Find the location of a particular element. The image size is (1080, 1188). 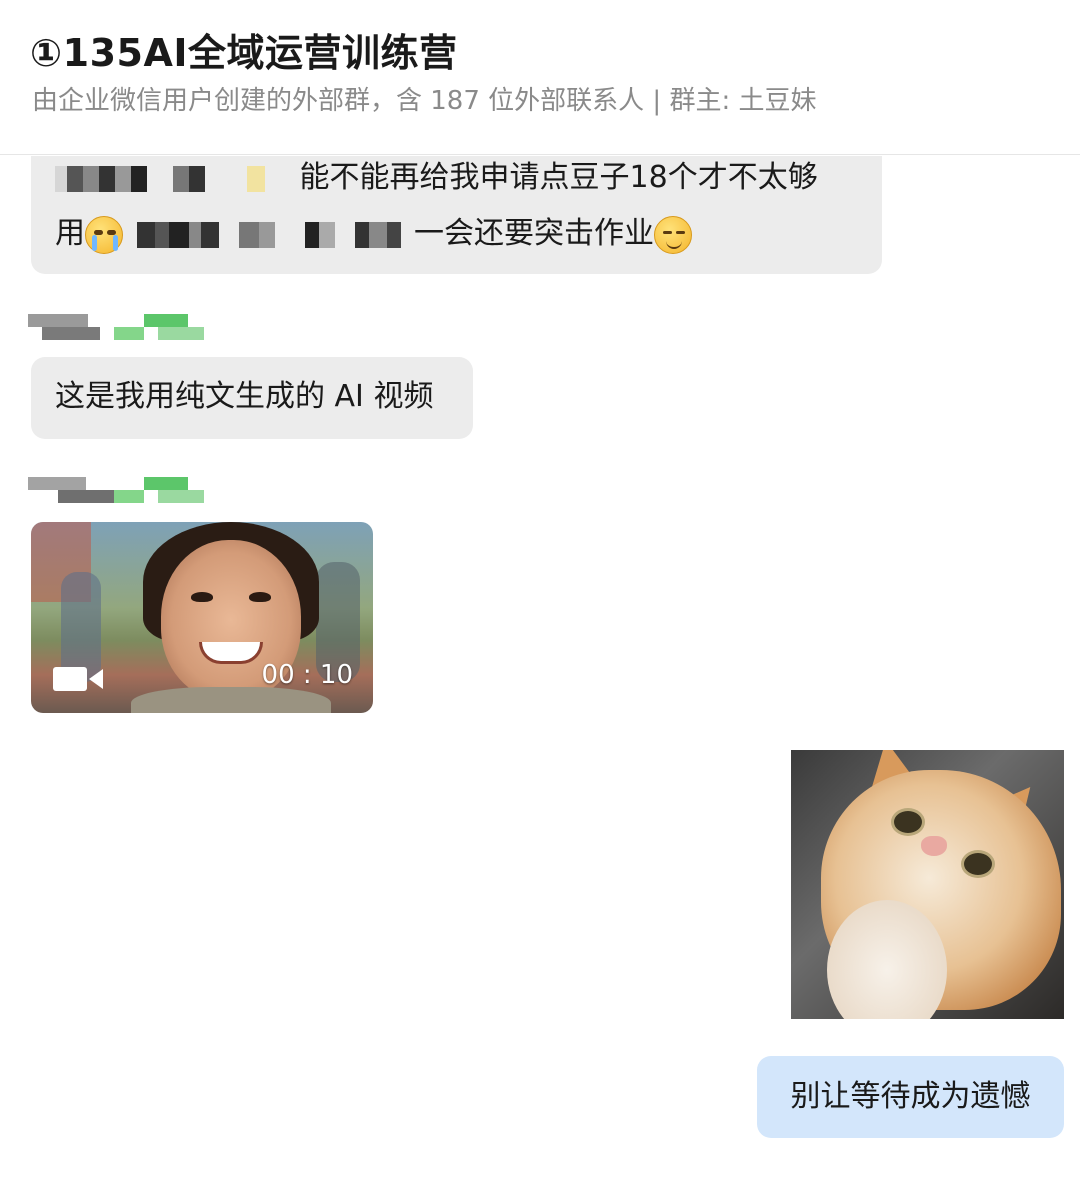

message-text: 这是我用纯文生成的 AI 视频 is located at coordinates (244, 396).